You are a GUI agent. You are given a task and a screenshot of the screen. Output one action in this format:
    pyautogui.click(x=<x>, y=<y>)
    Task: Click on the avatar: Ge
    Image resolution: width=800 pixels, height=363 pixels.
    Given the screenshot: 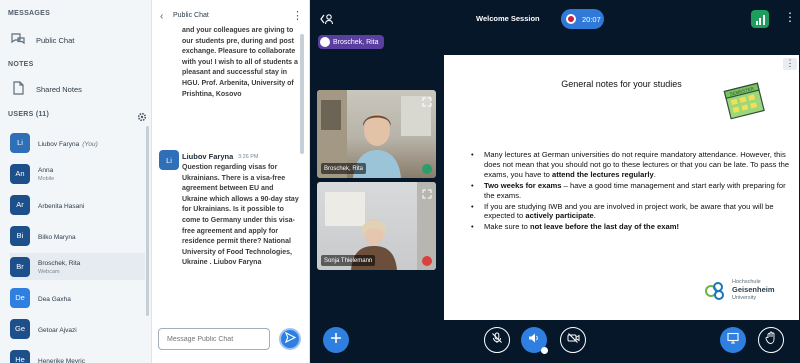 What is the action you would take?
    pyautogui.click(x=20, y=328)
    